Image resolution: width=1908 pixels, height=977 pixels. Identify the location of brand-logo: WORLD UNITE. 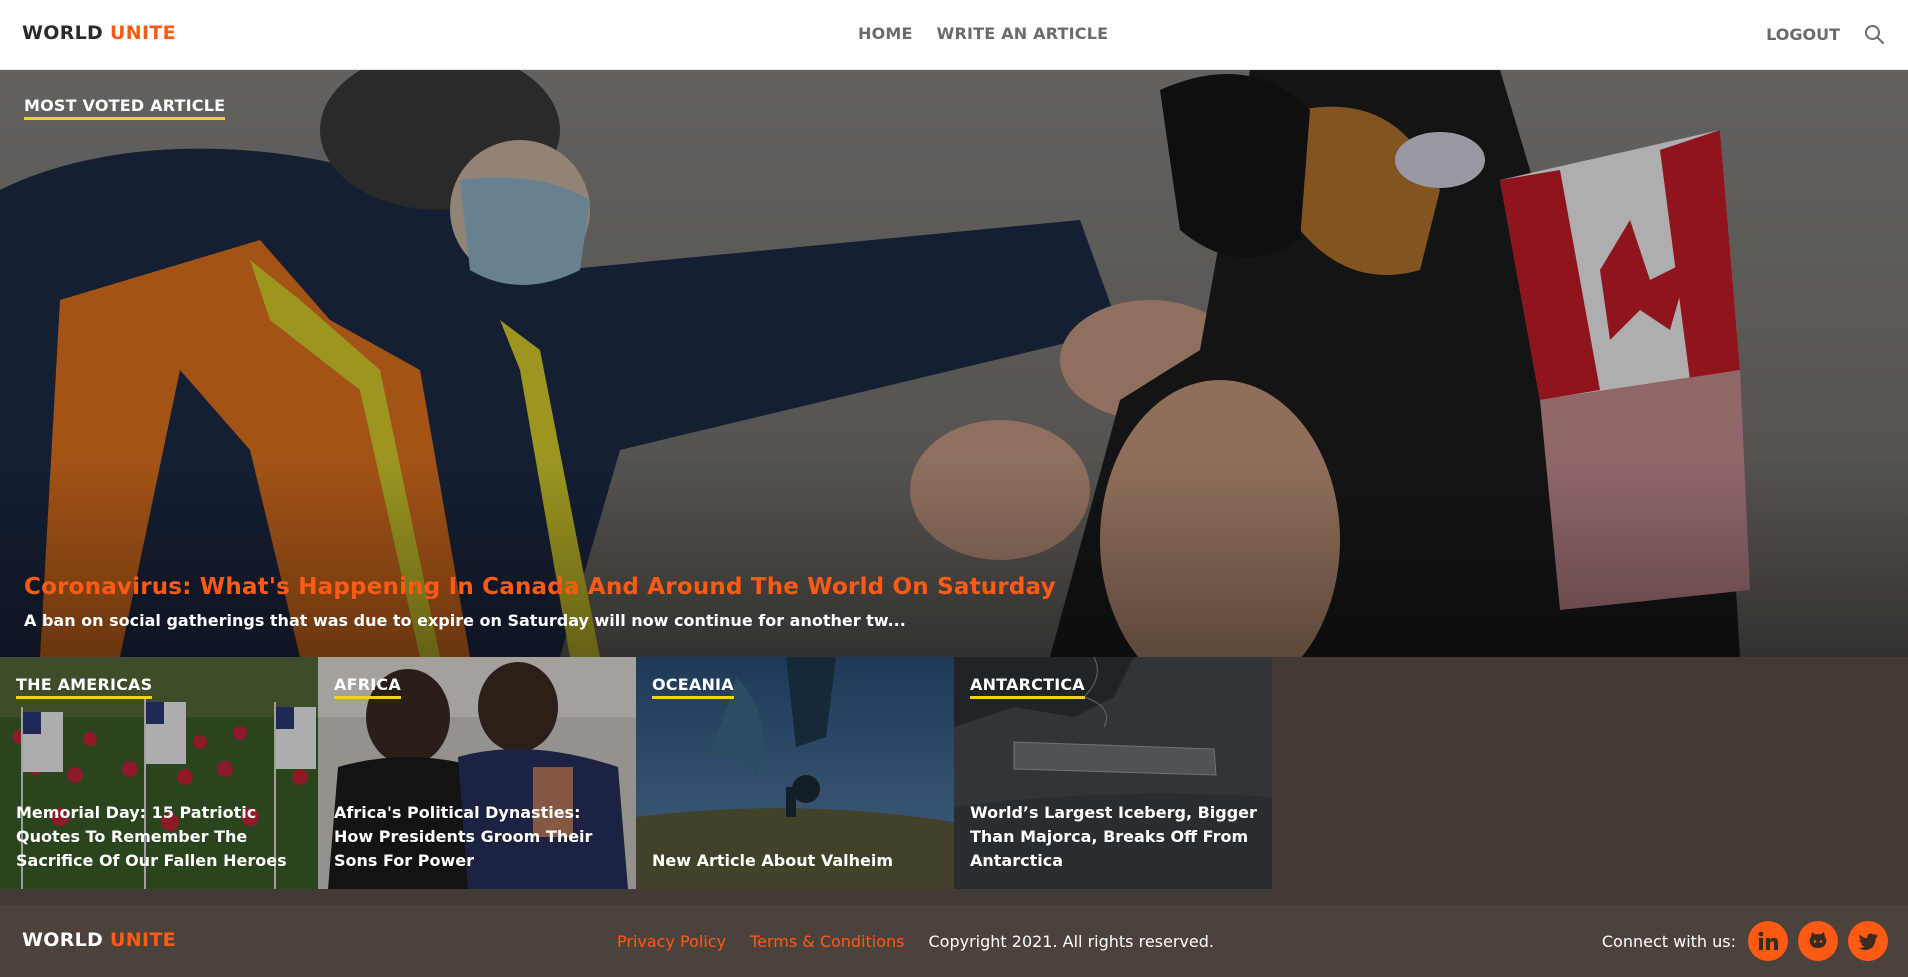
(99, 33).